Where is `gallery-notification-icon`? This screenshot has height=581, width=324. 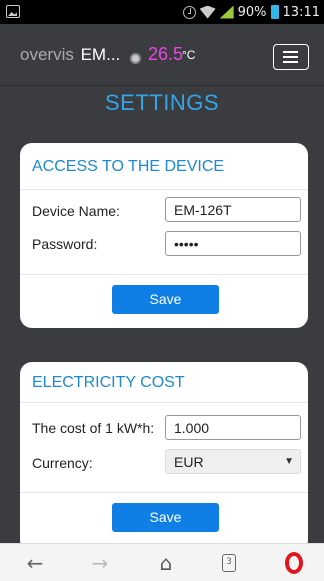 gallery-notification-icon is located at coordinates (13, 11).